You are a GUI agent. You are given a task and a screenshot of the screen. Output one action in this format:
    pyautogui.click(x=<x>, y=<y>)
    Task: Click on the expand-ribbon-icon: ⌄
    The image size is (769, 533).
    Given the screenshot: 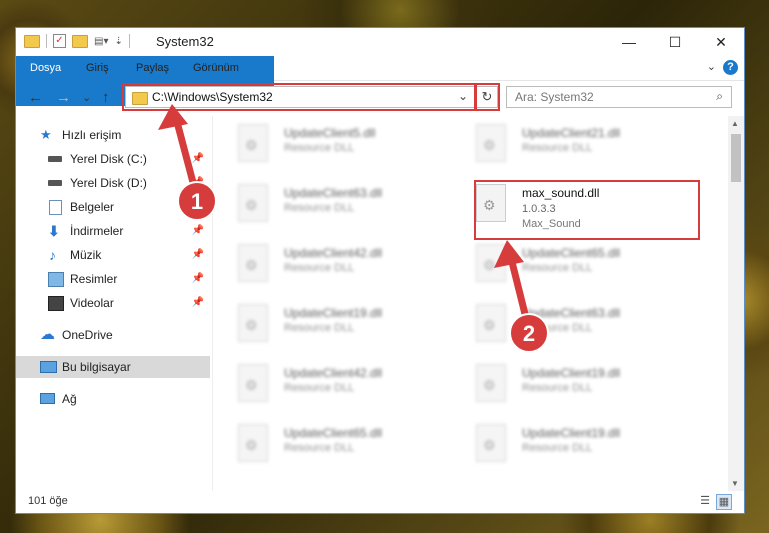 What is the action you would take?
    pyautogui.click(x=711, y=66)
    